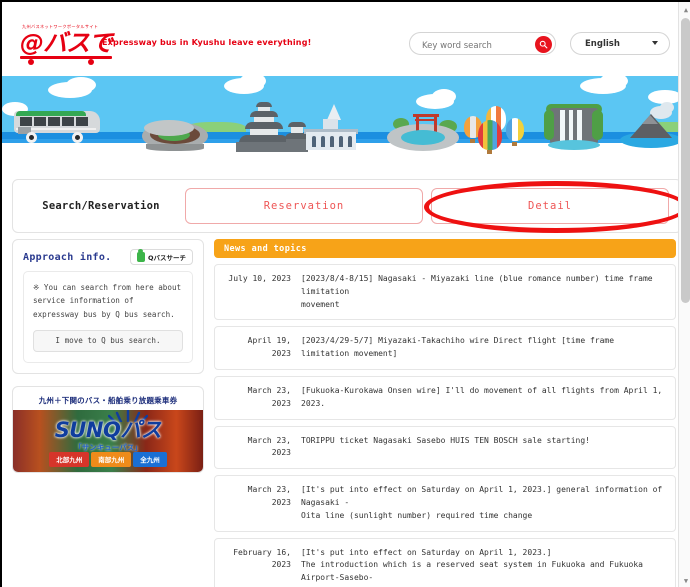  I want to click on scroll-up-icon: ▲, so click(684, 10).